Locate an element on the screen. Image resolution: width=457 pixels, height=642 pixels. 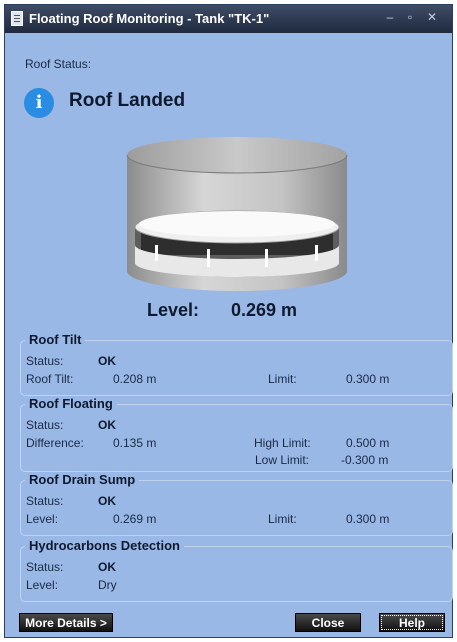
hydrocarbons-status-label: Status: is located at coordinates (45, 567).